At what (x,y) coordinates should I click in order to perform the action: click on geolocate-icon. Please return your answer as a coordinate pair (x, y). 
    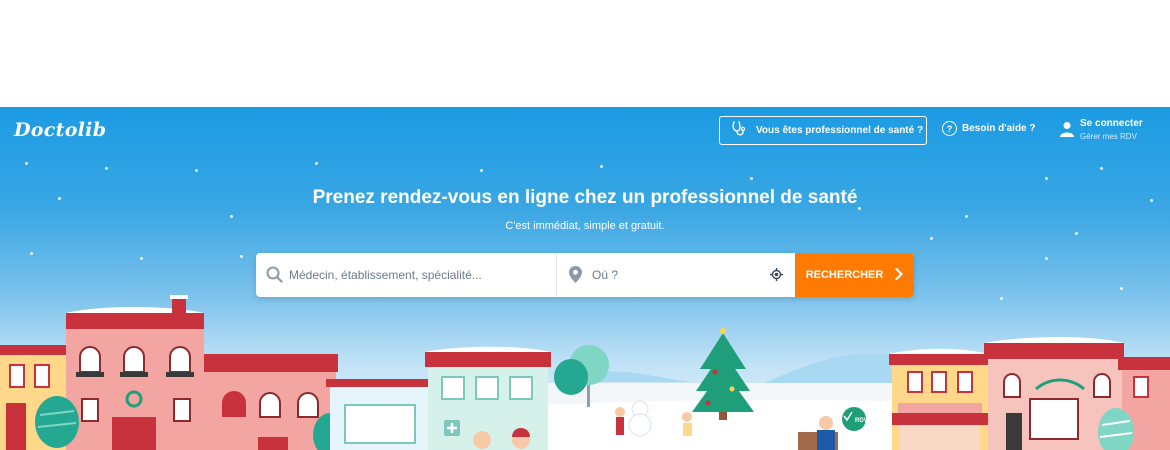
    Looking at the image, I should click on (776, 277).